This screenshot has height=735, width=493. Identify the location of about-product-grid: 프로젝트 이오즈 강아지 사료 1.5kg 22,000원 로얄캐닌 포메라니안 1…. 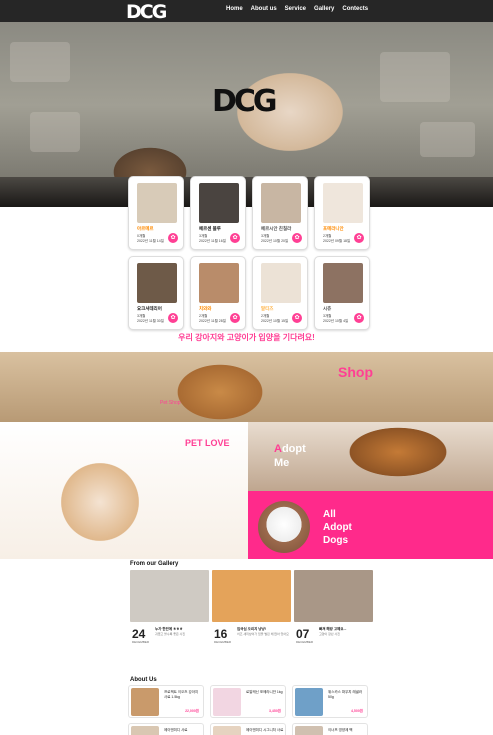
(250, 710).